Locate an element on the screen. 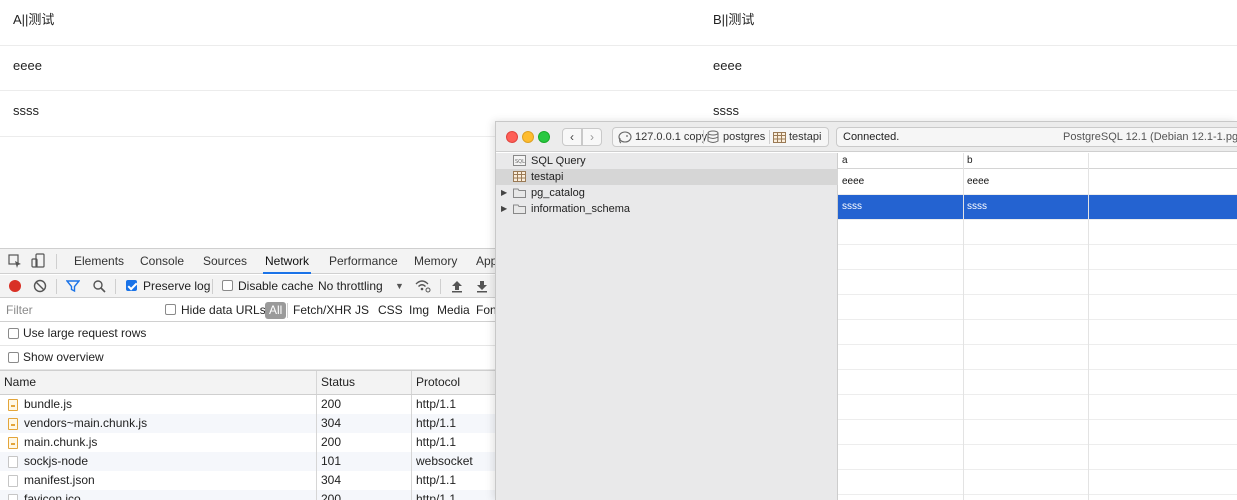  show-overview-checkbox is located at coordinates (13, 357).